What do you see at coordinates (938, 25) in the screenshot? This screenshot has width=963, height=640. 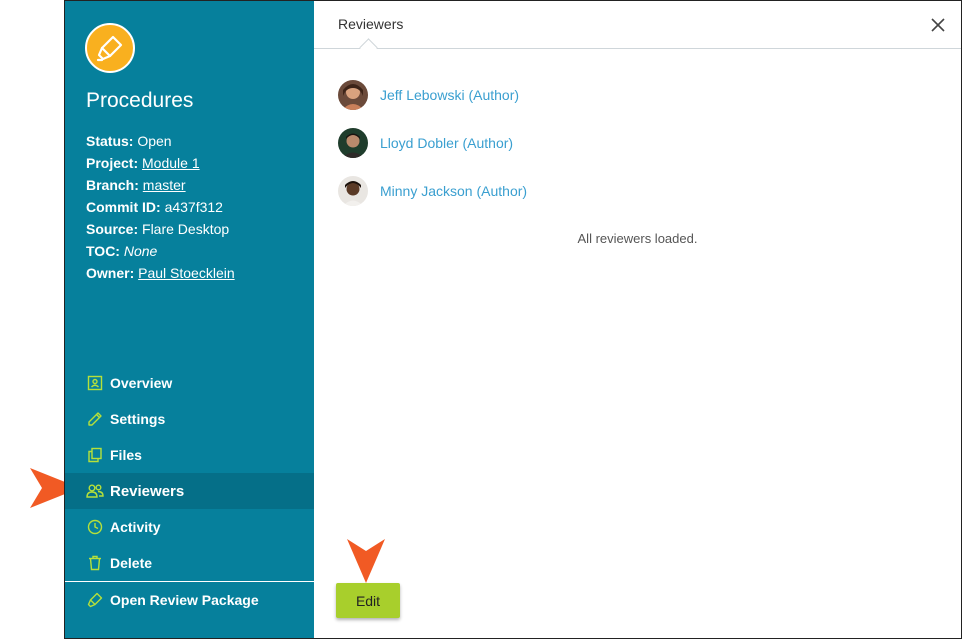 I see `close-icon` at bounding box center [938, 25].